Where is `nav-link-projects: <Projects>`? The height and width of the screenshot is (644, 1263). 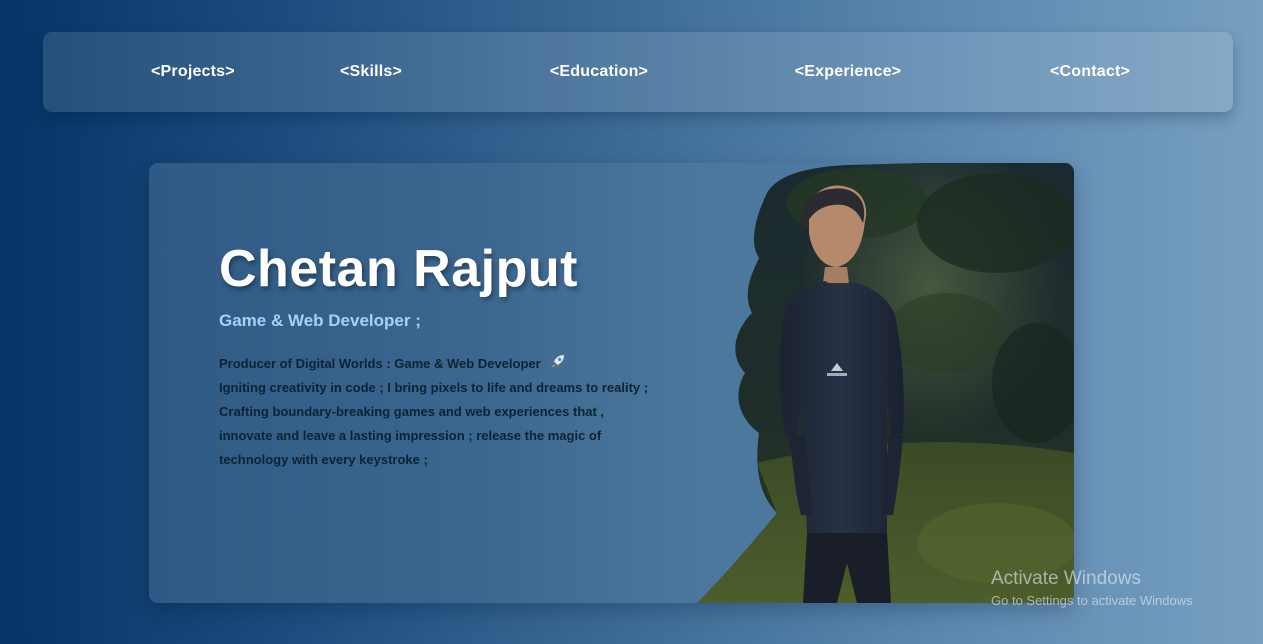 nav-link-projects: <Projects> is located at coordinates (193, 72).